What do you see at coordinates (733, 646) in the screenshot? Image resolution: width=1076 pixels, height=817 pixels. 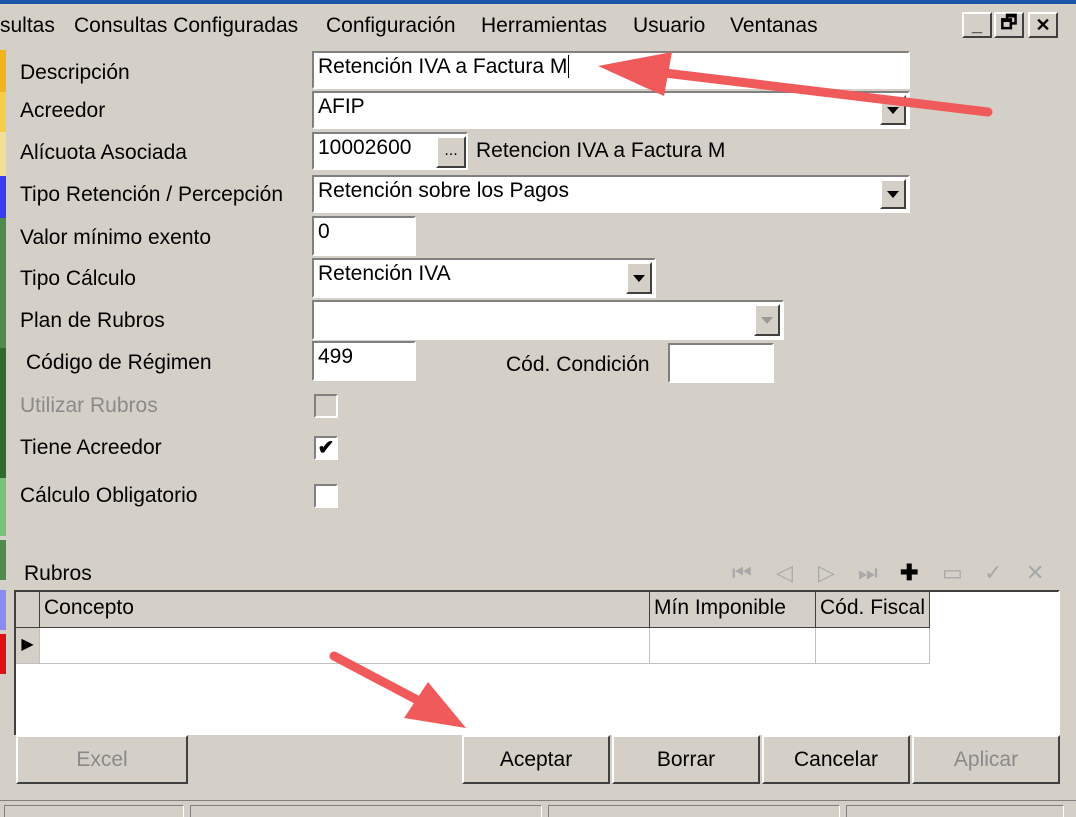 I see `table-row-min-imponible-cell` at bounding box center [733, 646].